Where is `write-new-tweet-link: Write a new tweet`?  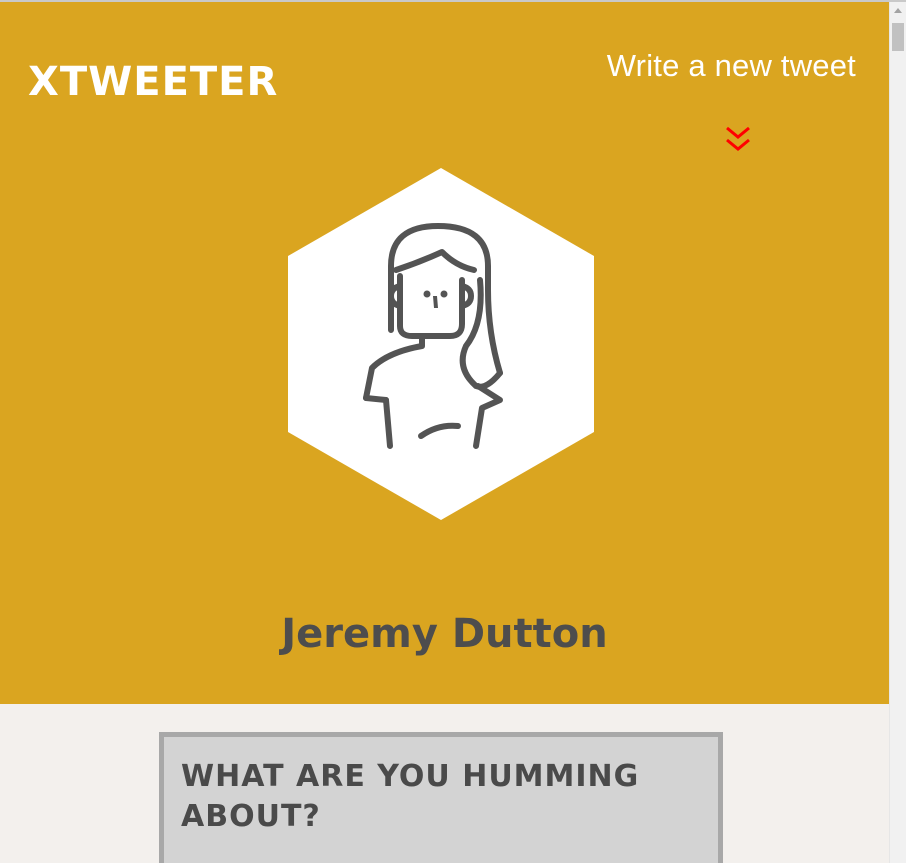
write-new-tweet-link: Write a new tweet is located at coordinates (731, 65).